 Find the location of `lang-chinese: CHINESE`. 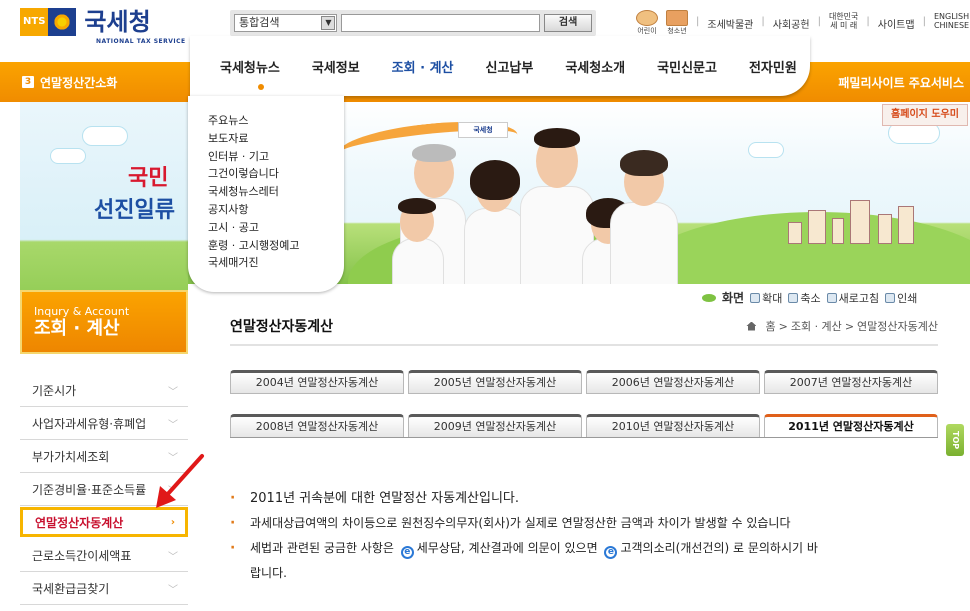

lang-chinese: CHINESE is located at coordinates (951, 25).